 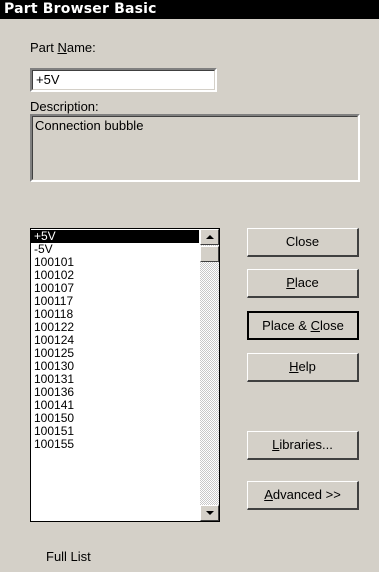 I want to click on place-button: Place, so click(x=303, y=283).